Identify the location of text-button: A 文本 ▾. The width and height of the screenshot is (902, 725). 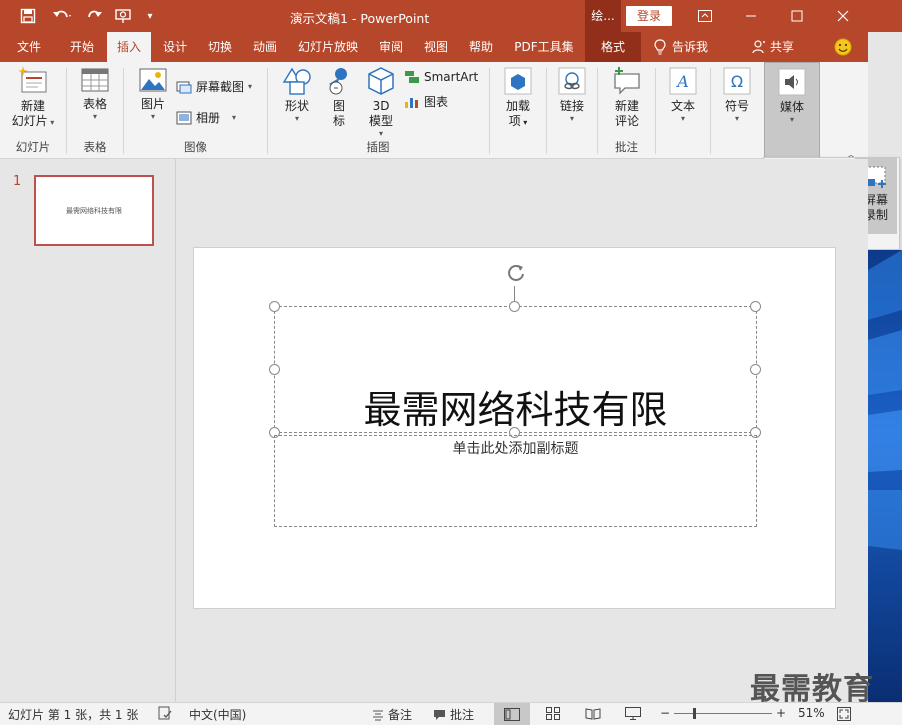
(683, 95).